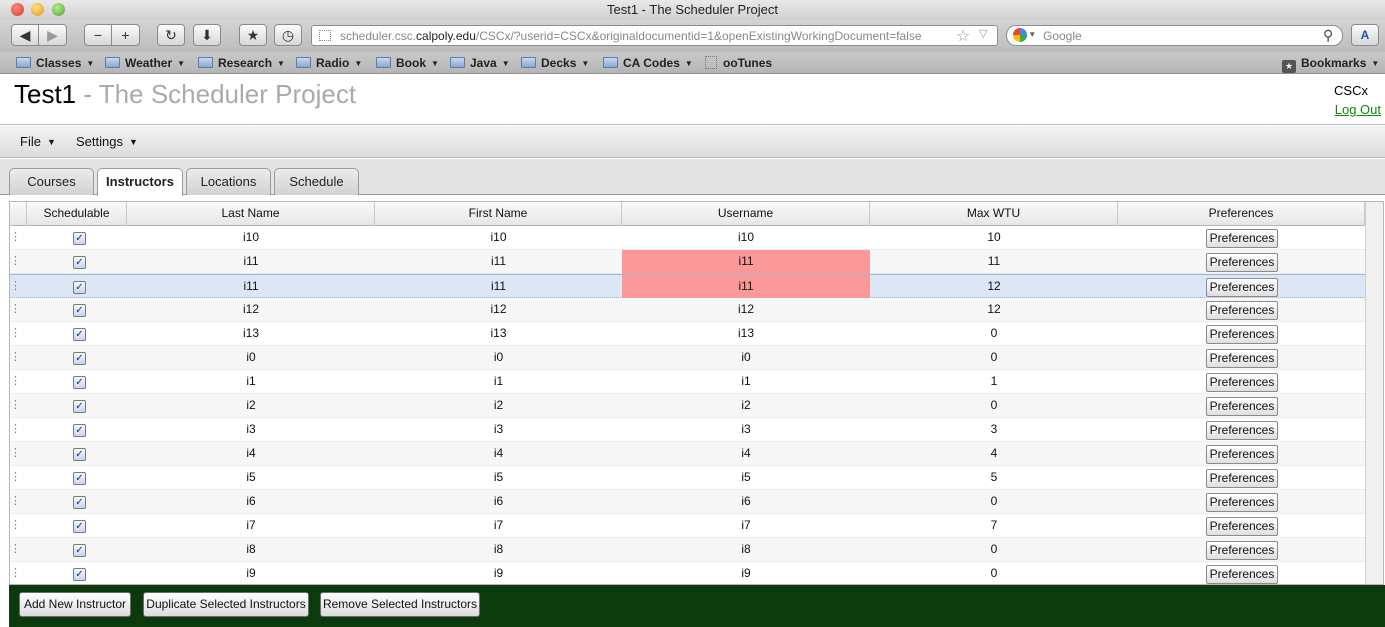 Image resolution: width=1385 pixels, height=627 pixels. Describe the element at coordinates (746, 214) in the screenshot. I see `column-header-username: Username` at that location.